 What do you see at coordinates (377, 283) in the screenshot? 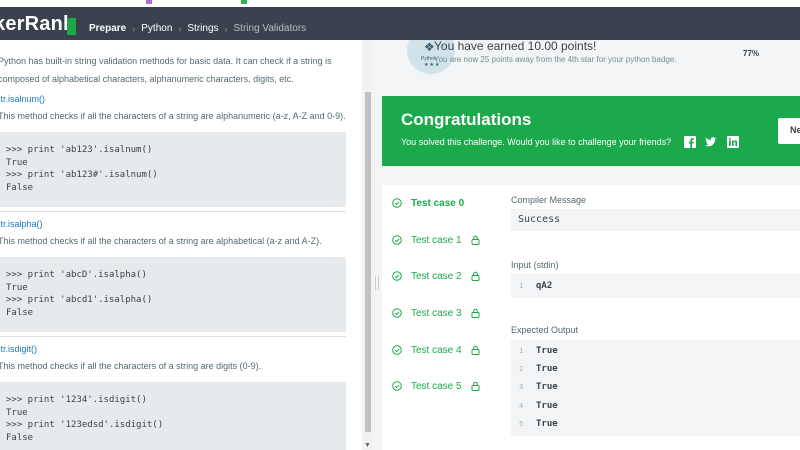
I see `grip-icon` at bounding box center [377, 283].